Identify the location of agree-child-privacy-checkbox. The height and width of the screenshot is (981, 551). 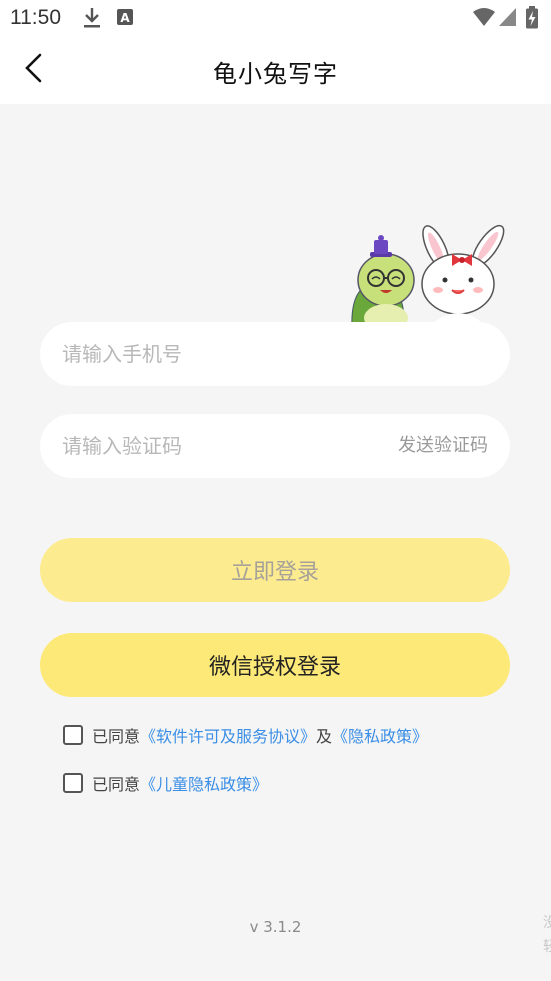
(73, 783).